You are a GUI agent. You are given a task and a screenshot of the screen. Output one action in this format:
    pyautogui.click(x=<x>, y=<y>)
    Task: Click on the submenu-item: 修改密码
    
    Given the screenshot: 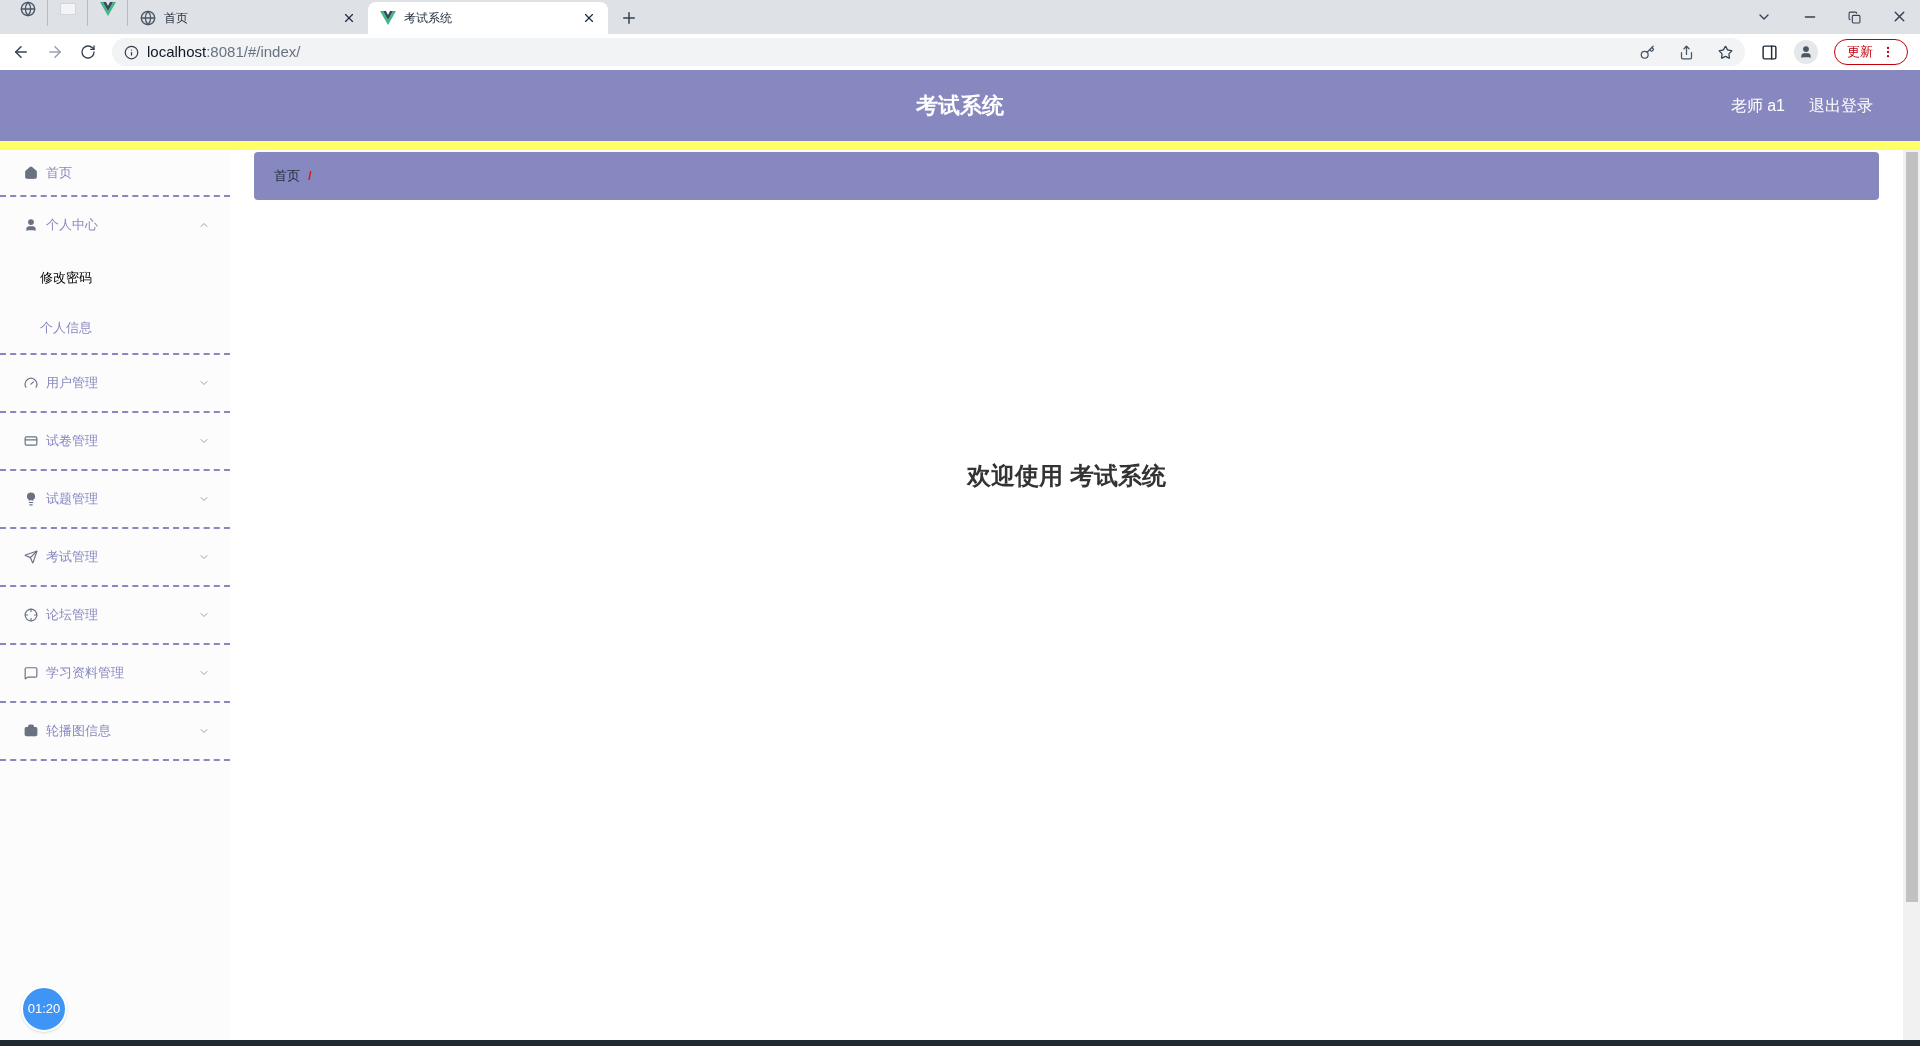 What is the action you would take?
    pyautogui.click(x=115, y=278)
    